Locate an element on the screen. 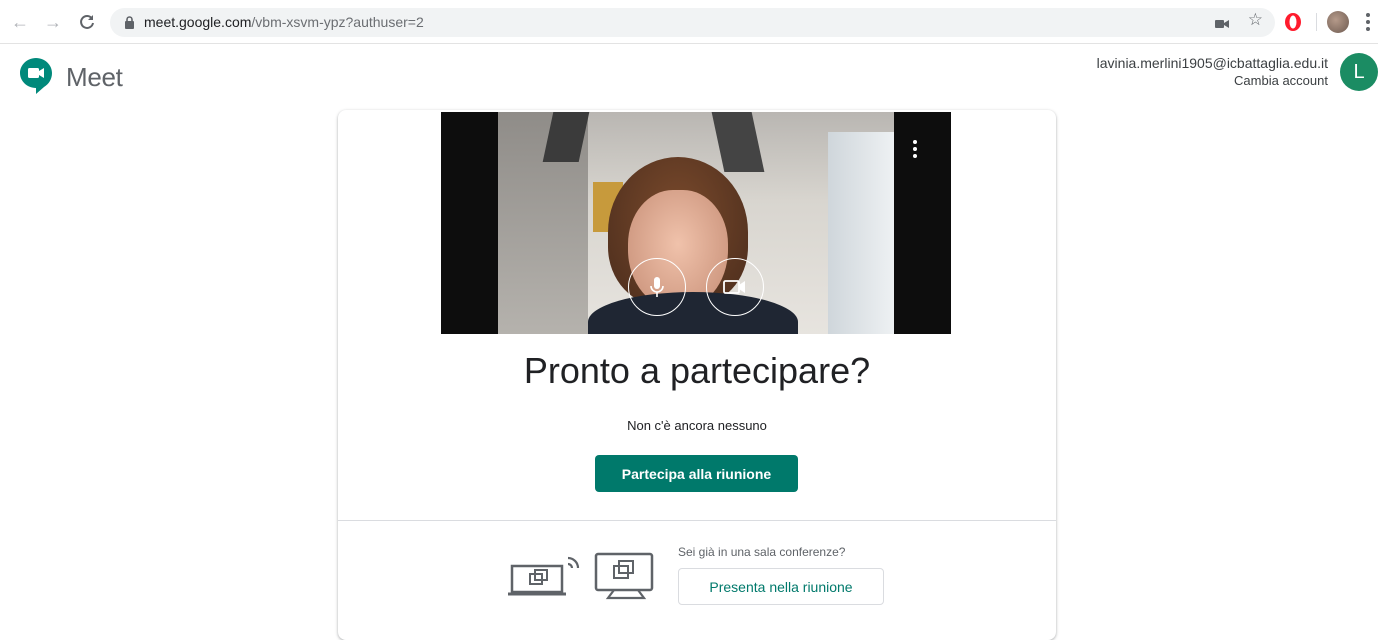 The image size is (1378, 640). app-name: Meet is located at coordinates (94, 77).